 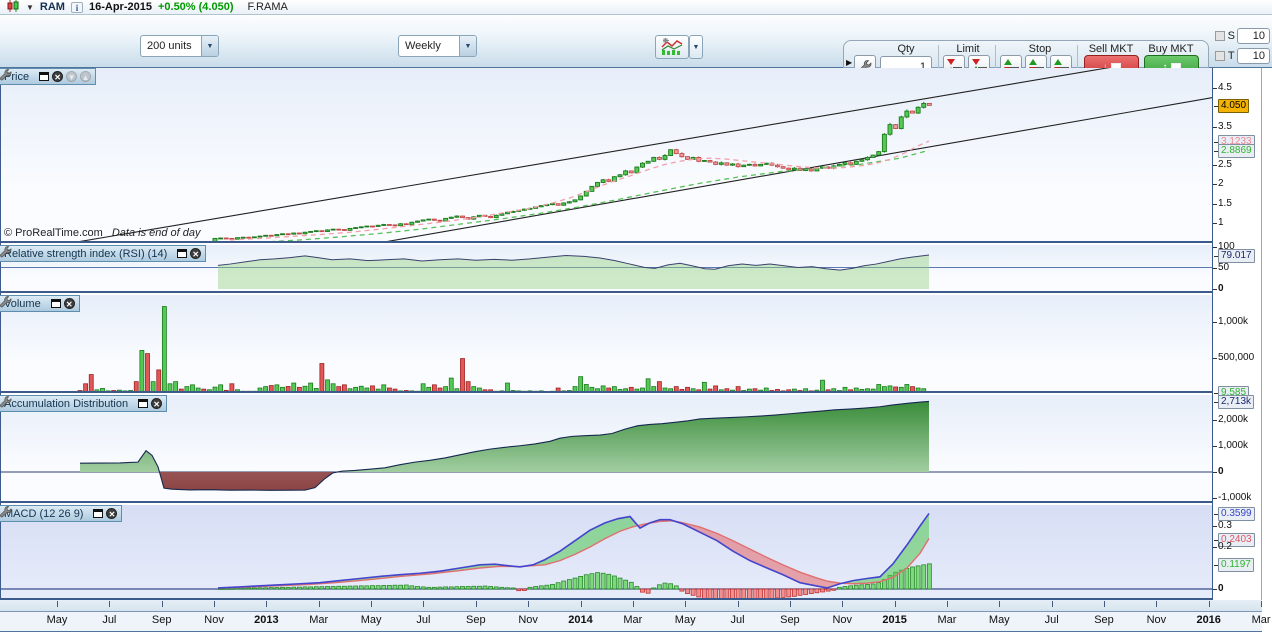 What do you see at coordinates (1230, 445) in the screenshot?
I see `axis-label-ad: 1,000k` at bounding box center [1230, 445].